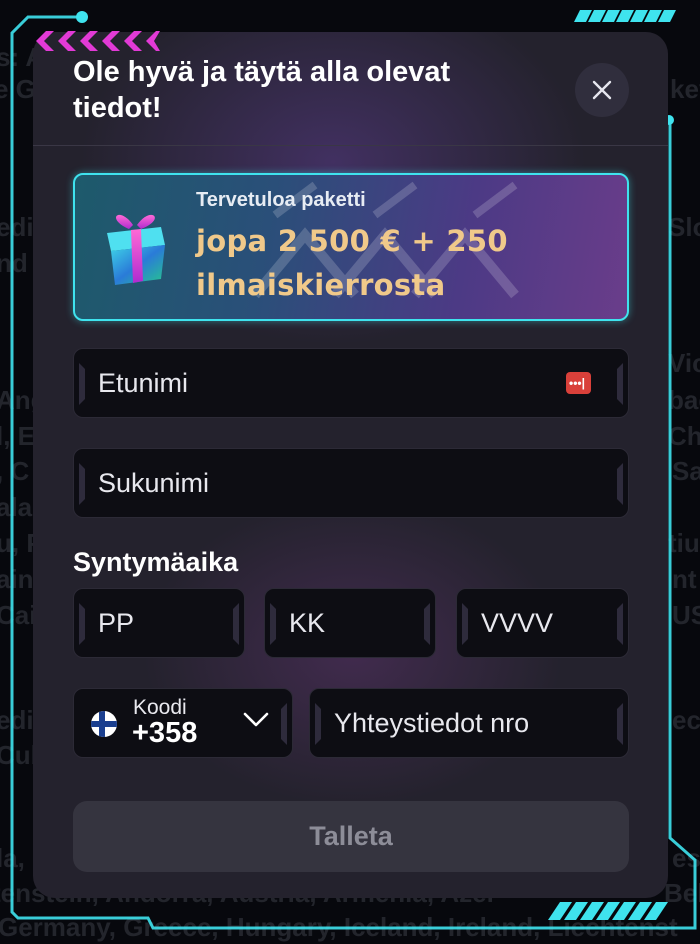 The height and width of the screenshot is (944, 700). I want to click on bg-text-line: ain, so click(17, 579).